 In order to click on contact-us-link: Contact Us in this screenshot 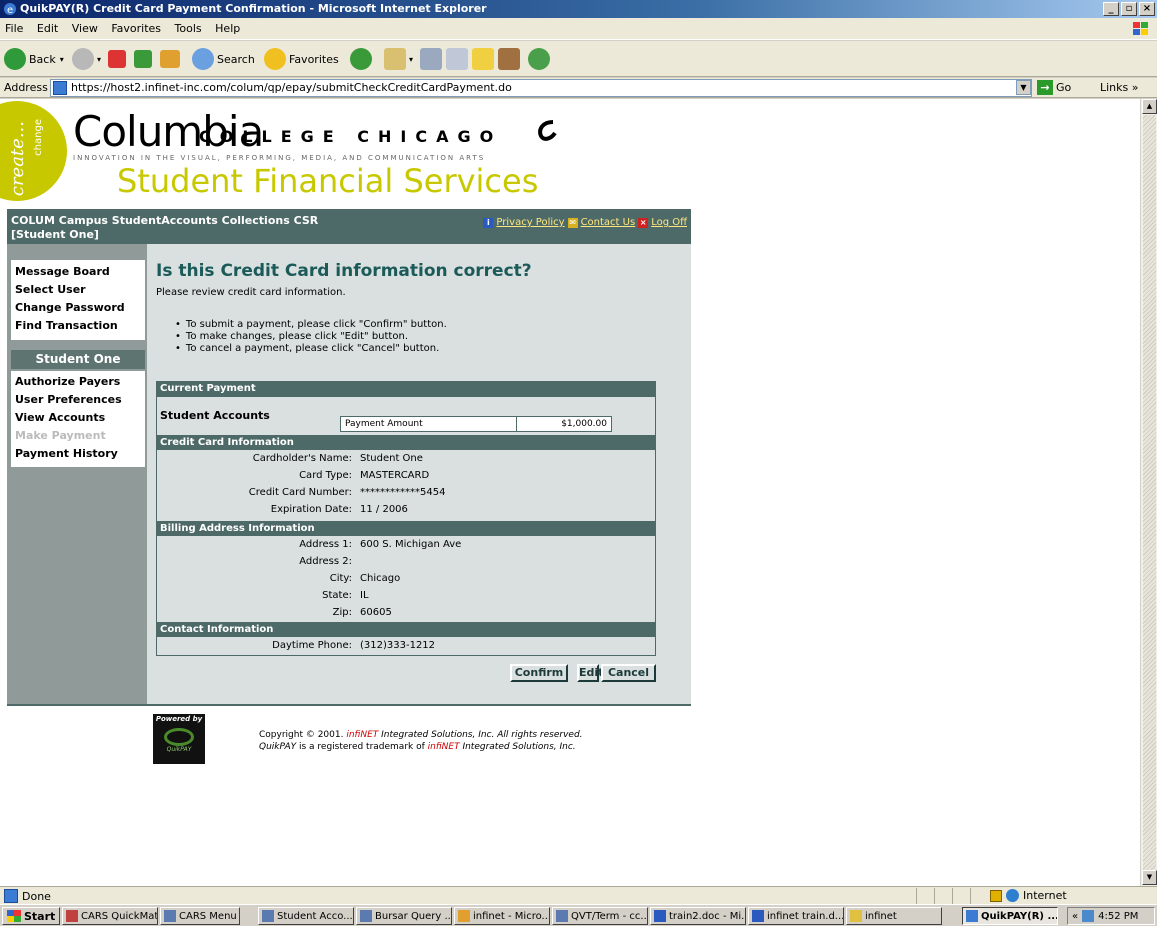, I will do `click(608, 222)`.